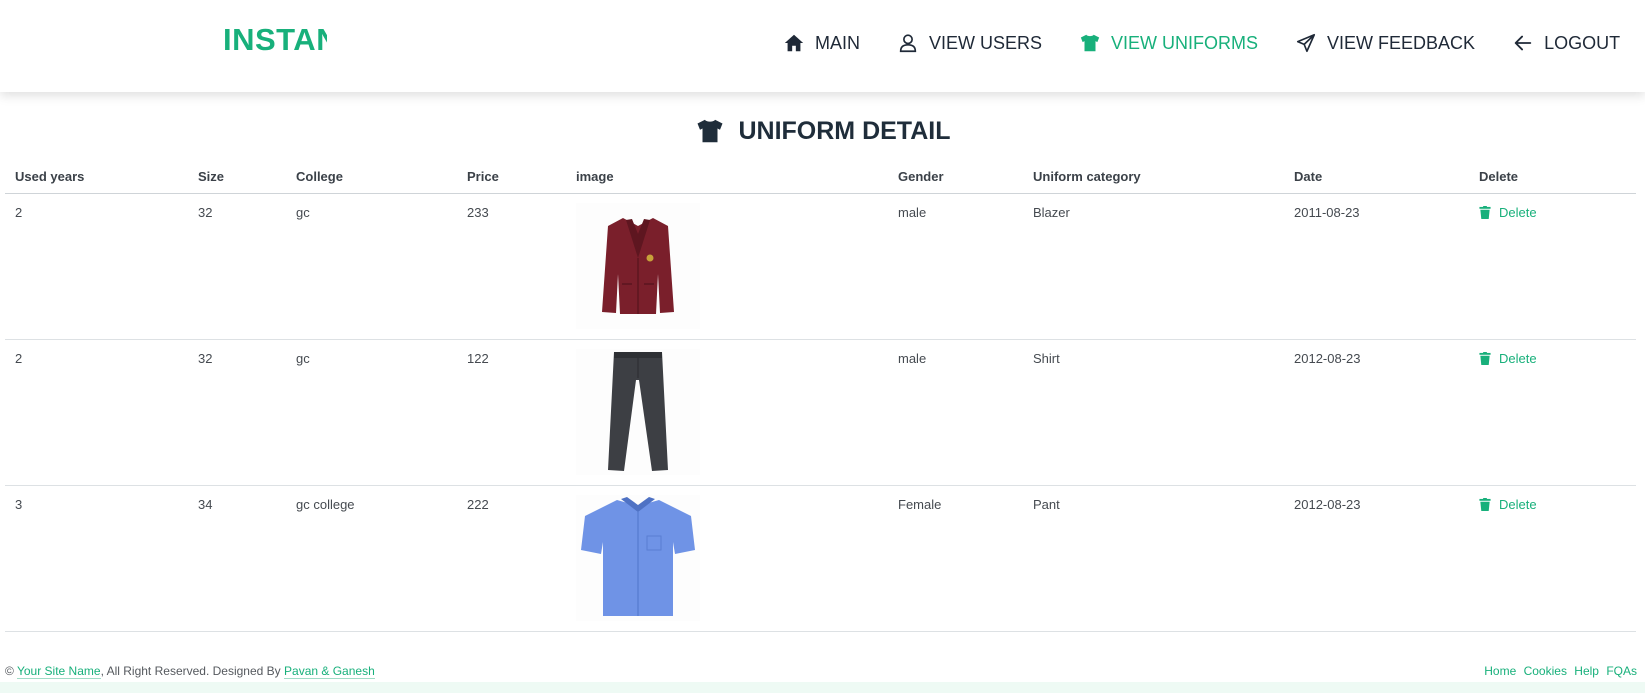  What do you see at coordinates (955, 177) in the screenshot?
I see `col-header-gender: Gender` at bounding box center [955, 177].